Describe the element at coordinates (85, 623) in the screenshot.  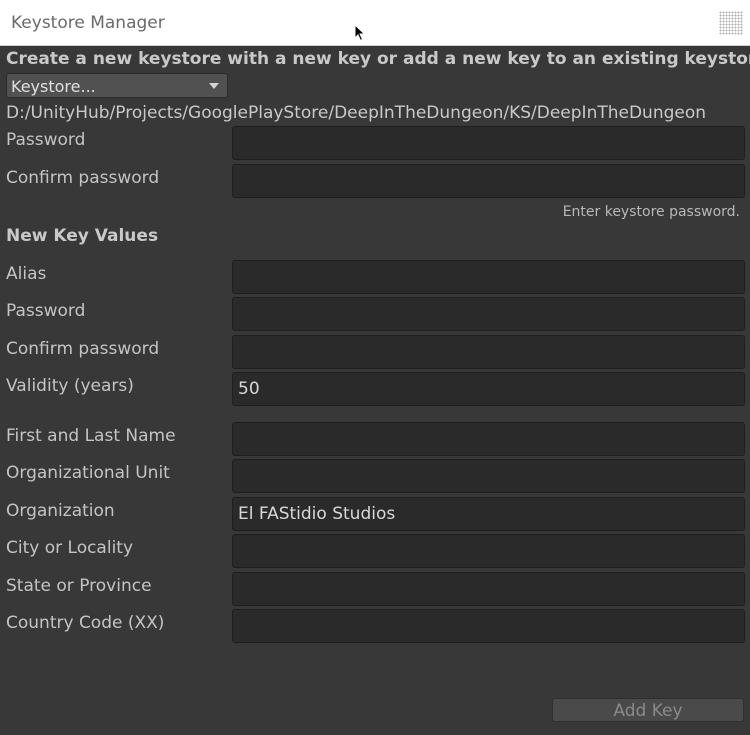
I see `country-code-label: Country Code (XX)` at that location.